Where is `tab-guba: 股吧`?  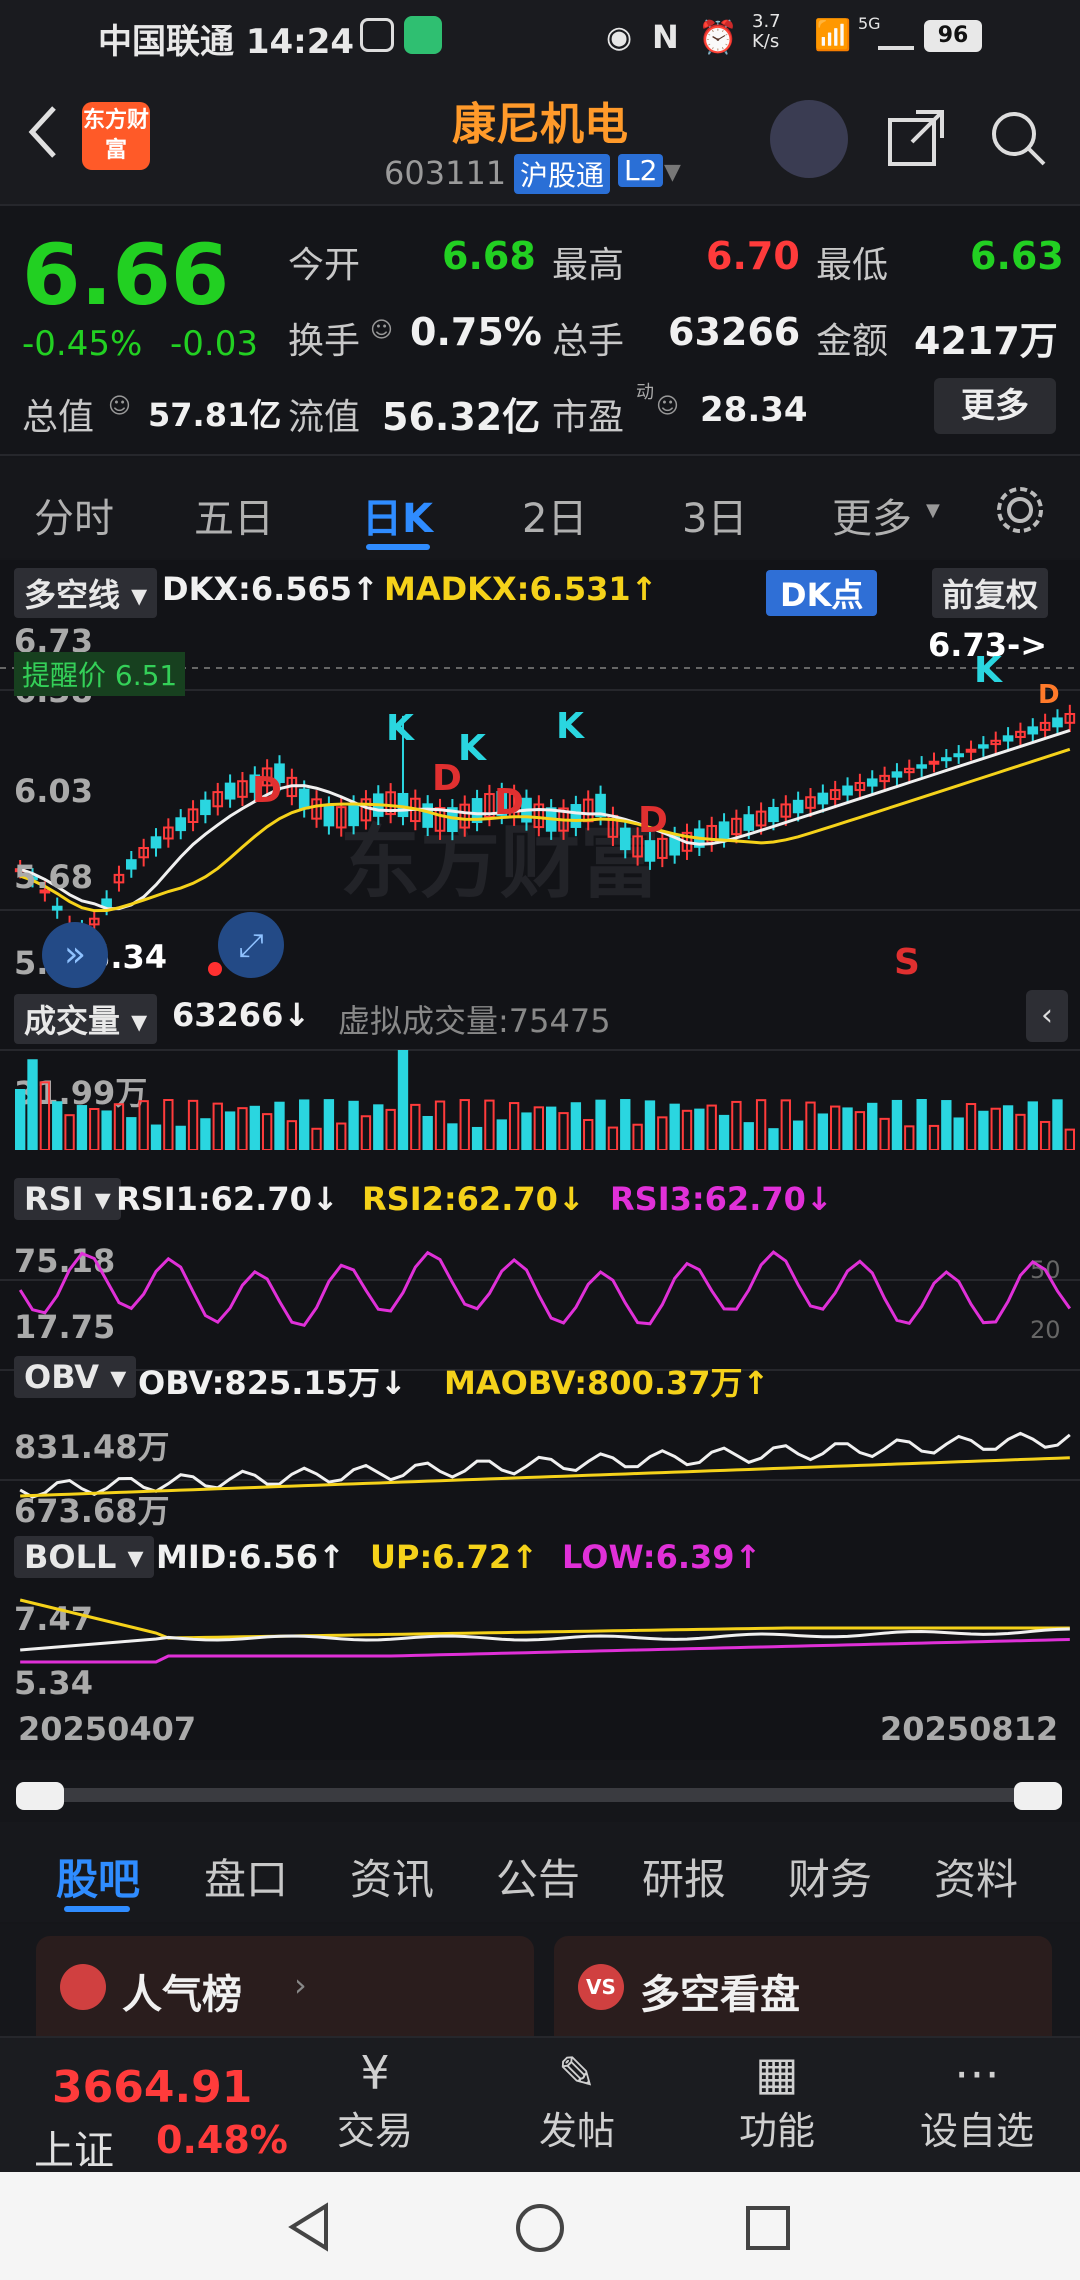
tab-guba: 股吧 is located at coordinates (98, 1876).